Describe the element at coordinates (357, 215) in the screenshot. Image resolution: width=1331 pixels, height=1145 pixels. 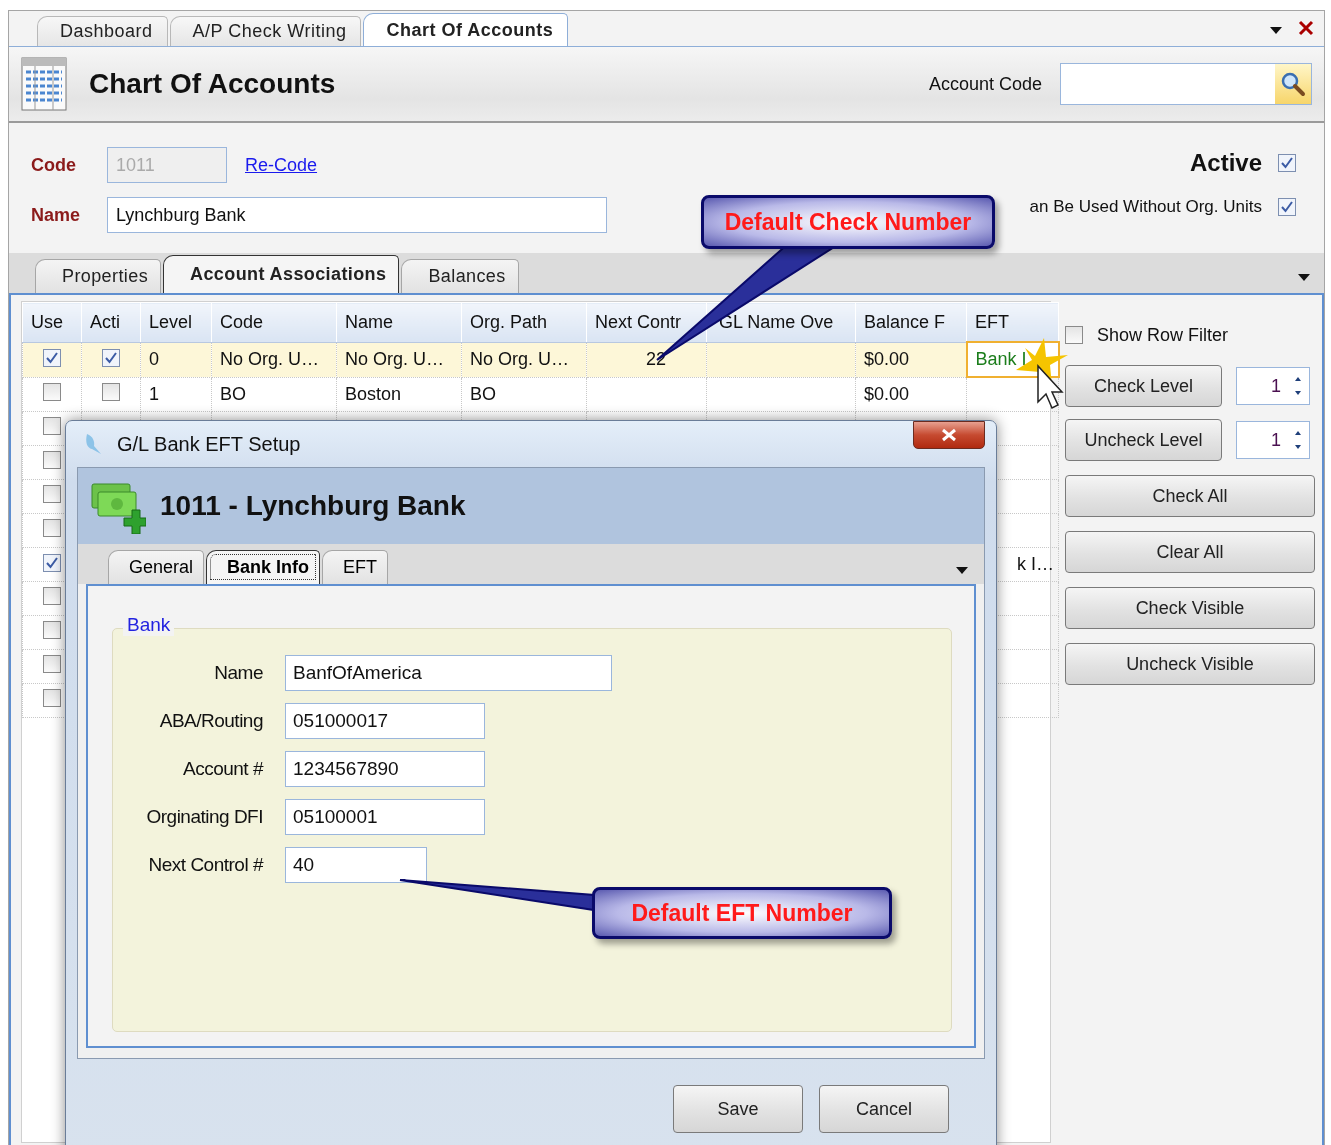
I see `name-field: Lynchburg Bank` at that location.